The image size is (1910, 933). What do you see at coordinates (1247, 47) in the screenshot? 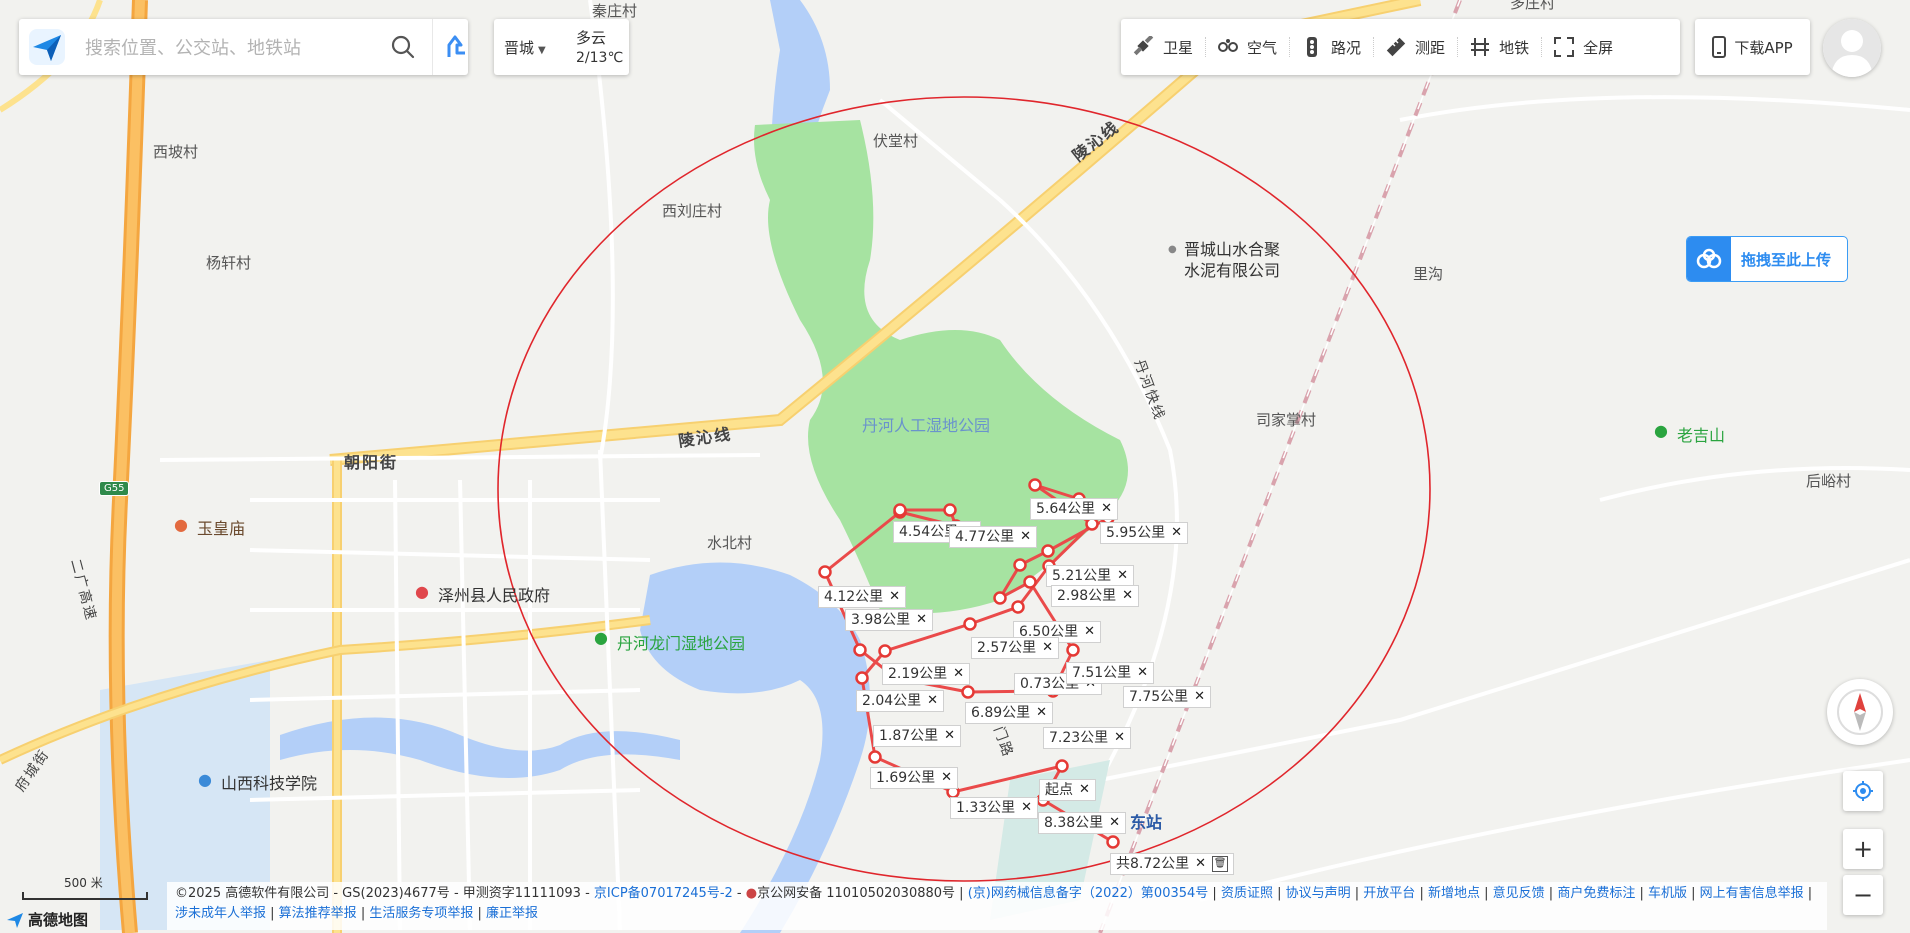
I see `tool-air: 空气` at bounding box center [1247, 47].